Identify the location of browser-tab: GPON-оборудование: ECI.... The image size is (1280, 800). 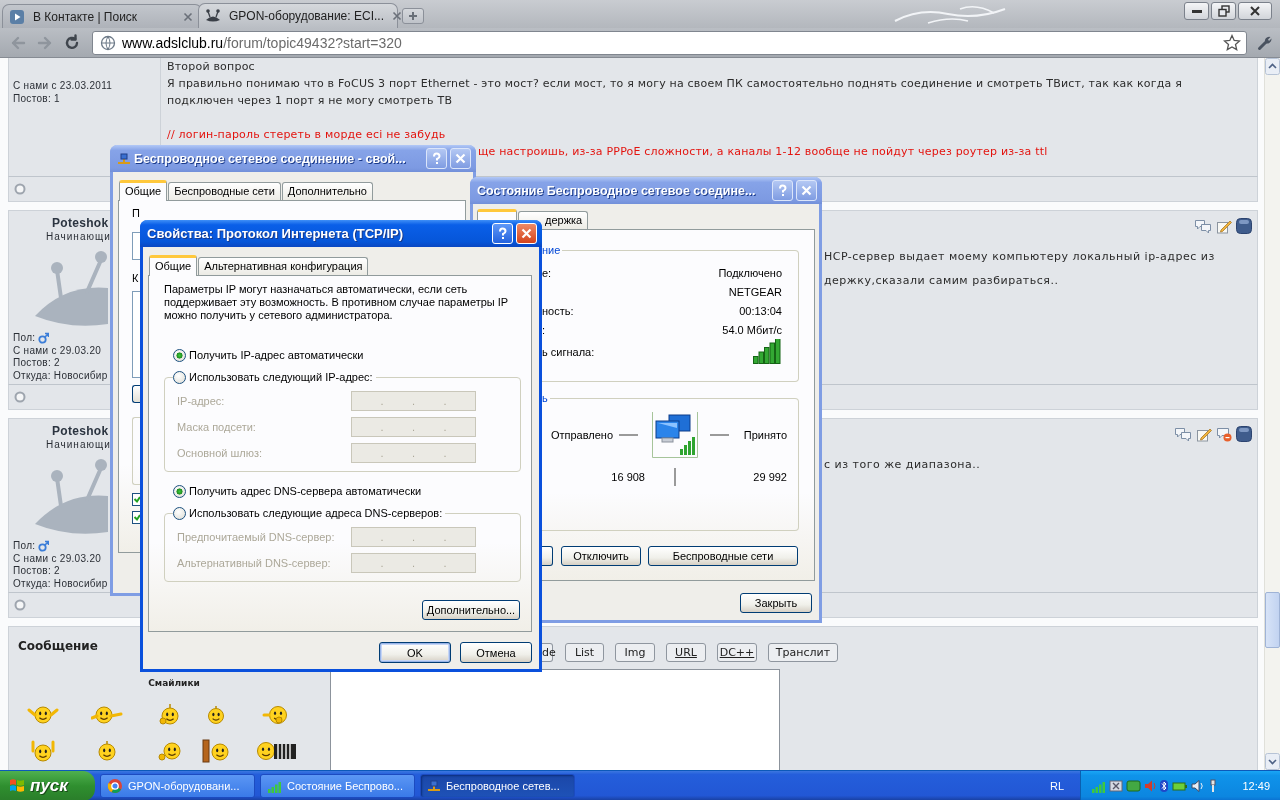
(298, 15).